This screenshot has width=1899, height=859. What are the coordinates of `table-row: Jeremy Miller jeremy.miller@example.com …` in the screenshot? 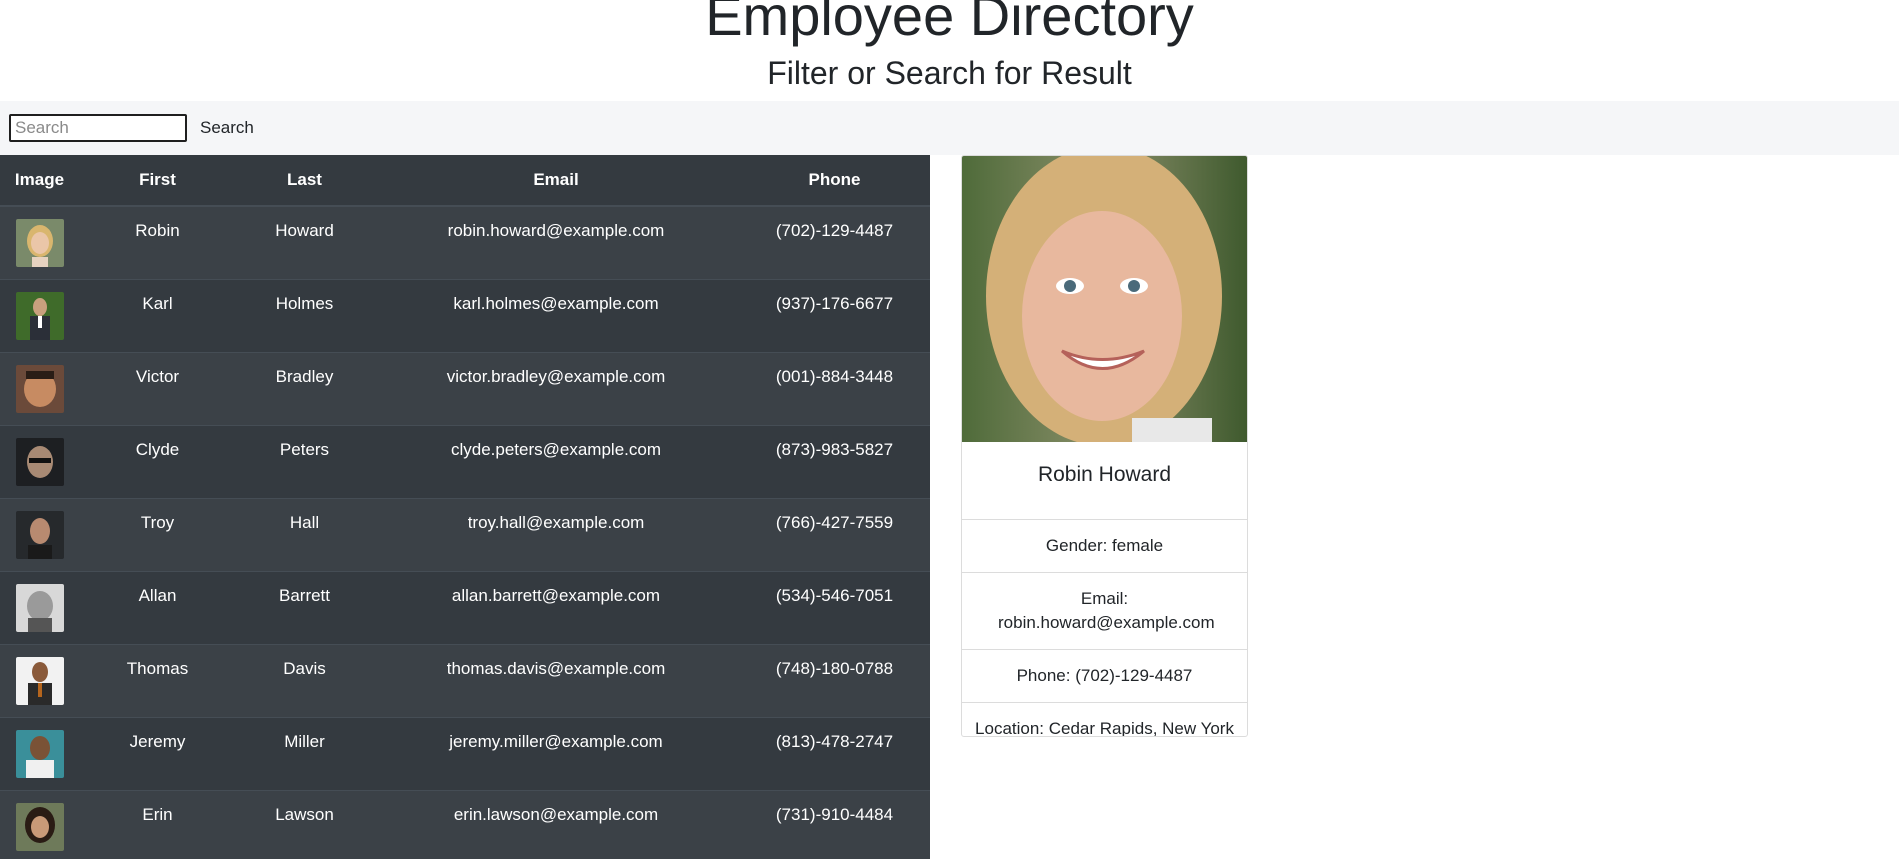 It's located at (465, 753).